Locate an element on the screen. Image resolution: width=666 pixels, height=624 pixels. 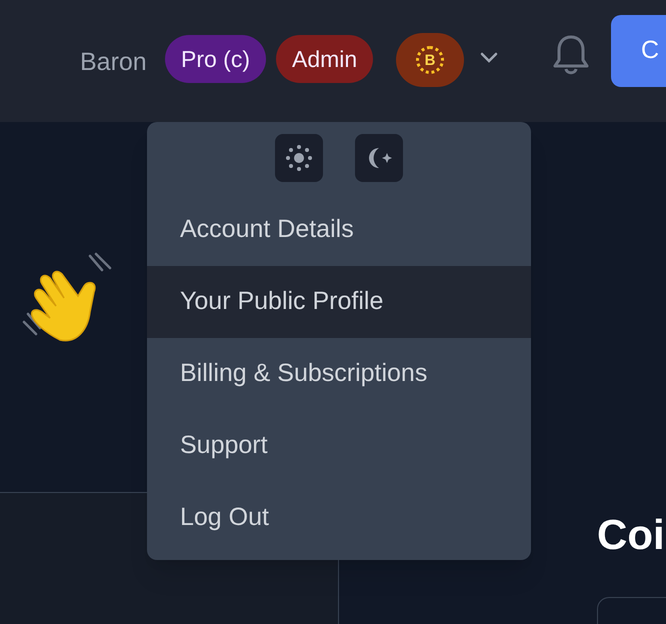
light-theme-button is located at coordinates (299, 158).